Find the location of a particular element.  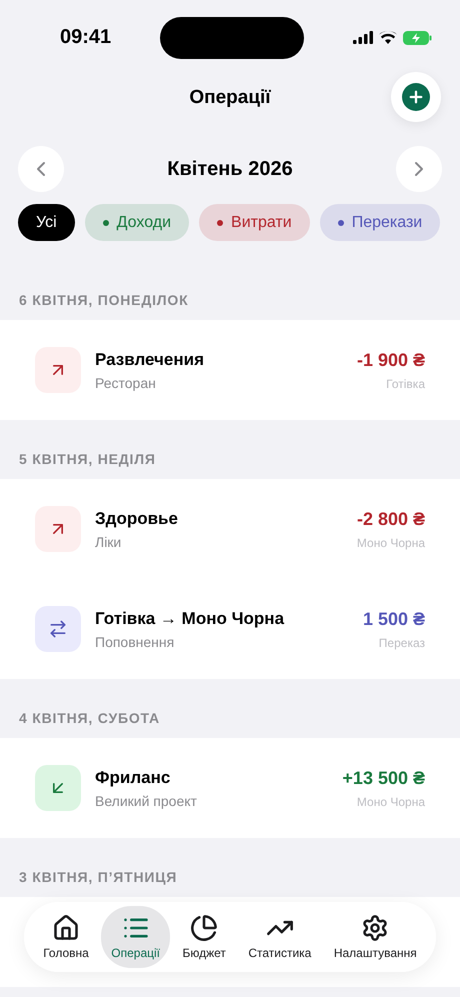

transaction-category: Великий проект is located at coordinates (146, 800).